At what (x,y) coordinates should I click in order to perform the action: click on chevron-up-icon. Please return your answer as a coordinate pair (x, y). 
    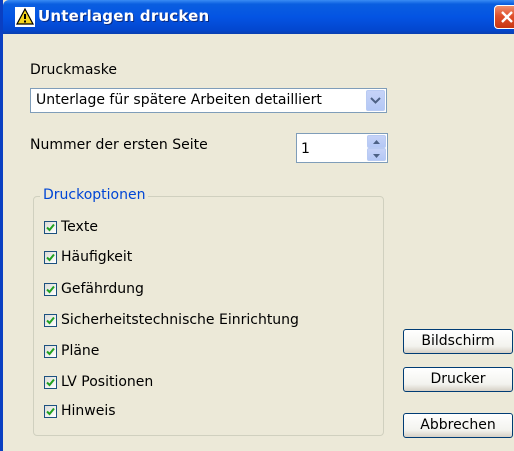
    Looking at the image, I should click on (376, 142).